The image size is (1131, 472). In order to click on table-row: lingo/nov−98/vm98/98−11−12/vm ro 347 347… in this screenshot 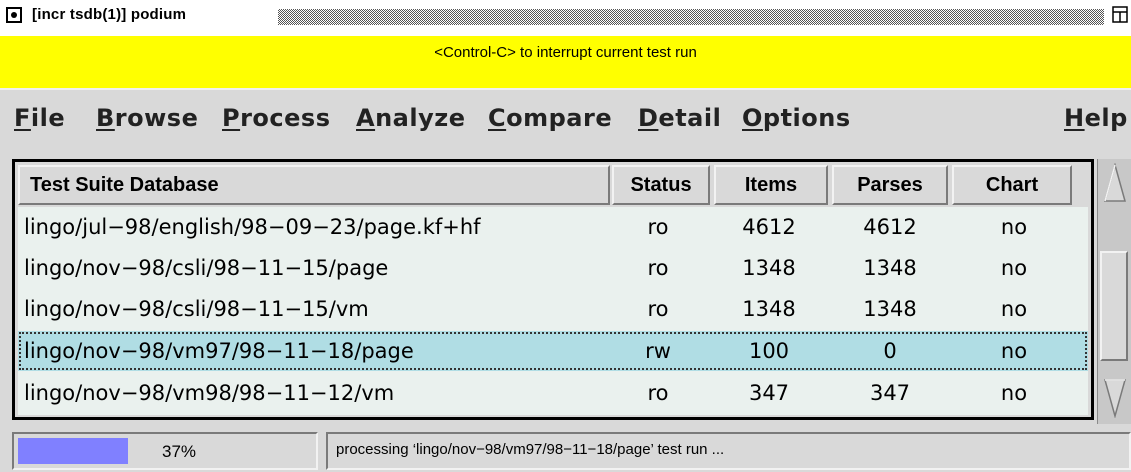, I will do `click(553, 393)`.